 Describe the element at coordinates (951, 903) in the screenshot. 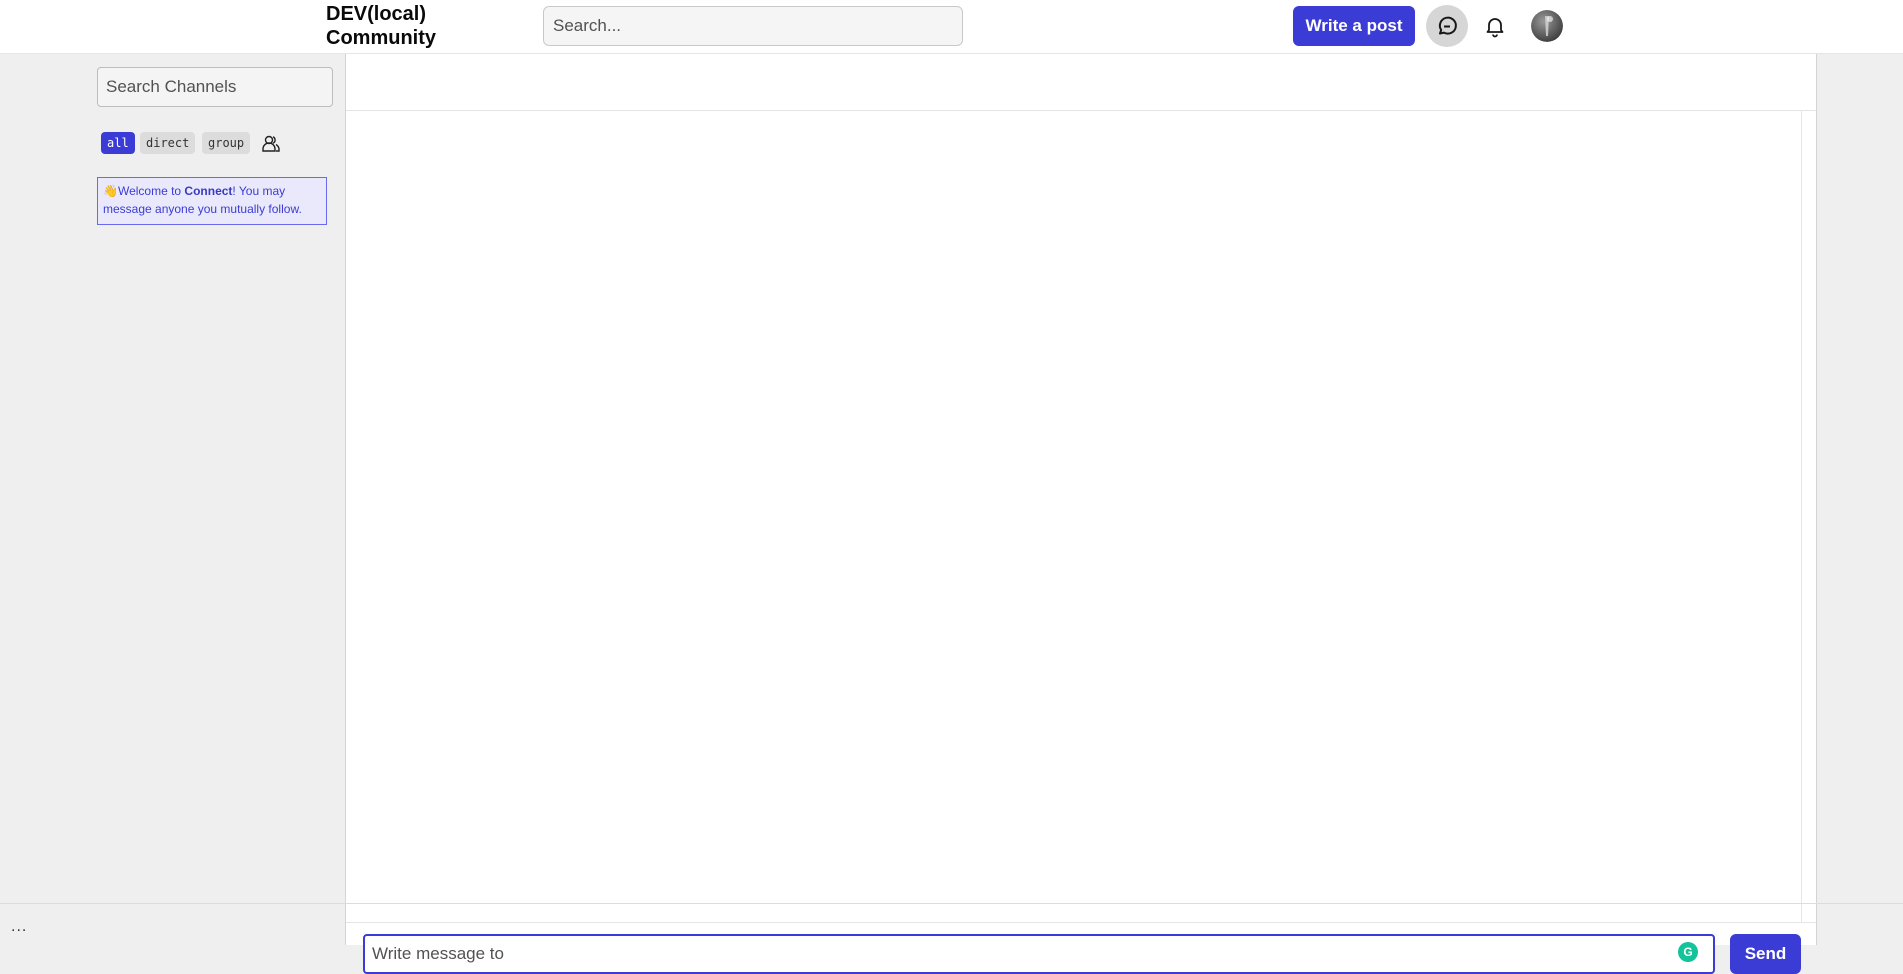

I see `footer-divider` at that location.